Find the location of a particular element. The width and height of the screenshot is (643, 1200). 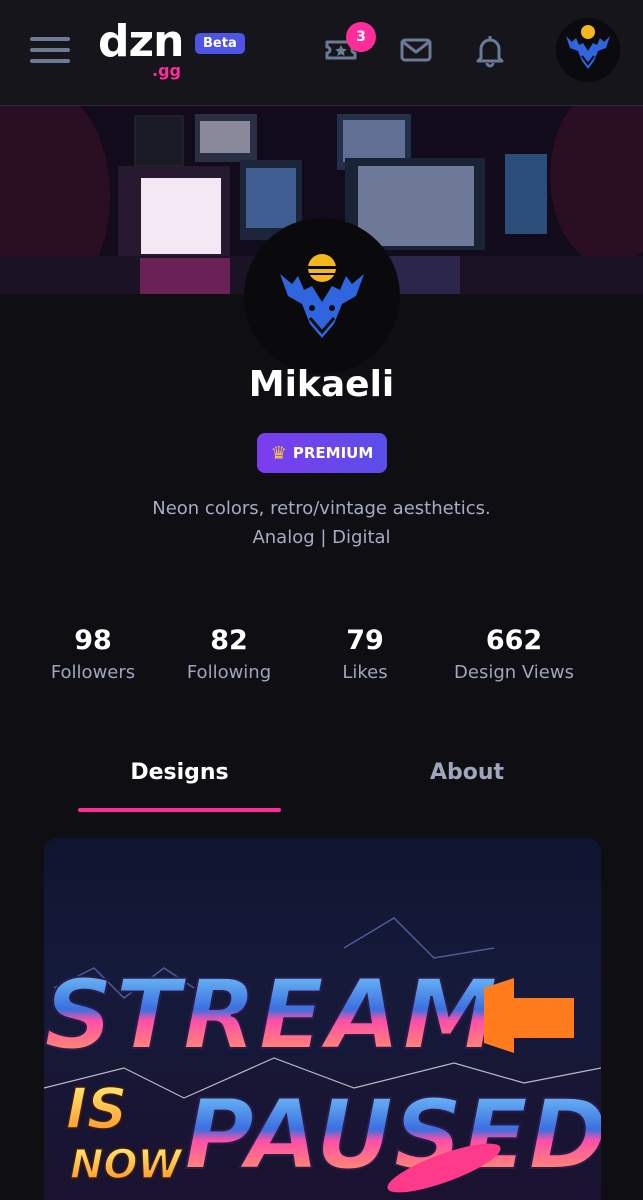

stat-likes: 79 Likes is located at coordinates (365, 654).